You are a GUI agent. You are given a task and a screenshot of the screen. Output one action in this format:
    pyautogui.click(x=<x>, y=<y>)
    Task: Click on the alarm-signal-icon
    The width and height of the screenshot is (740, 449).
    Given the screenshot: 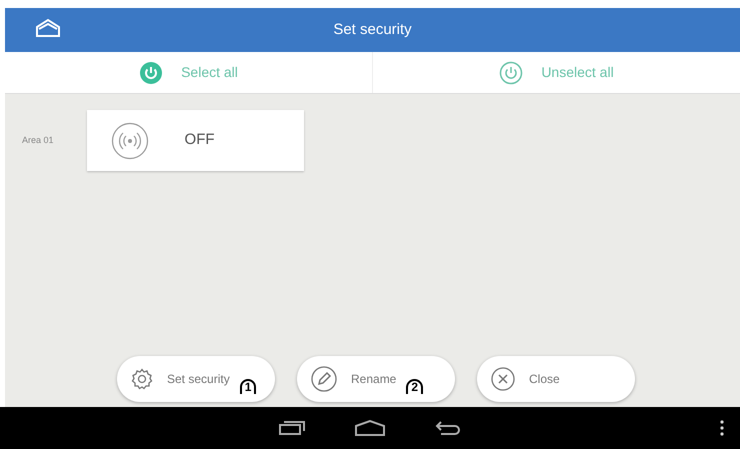 What is the action you would take?
    pyautogui.click(x=129, y=141)
    